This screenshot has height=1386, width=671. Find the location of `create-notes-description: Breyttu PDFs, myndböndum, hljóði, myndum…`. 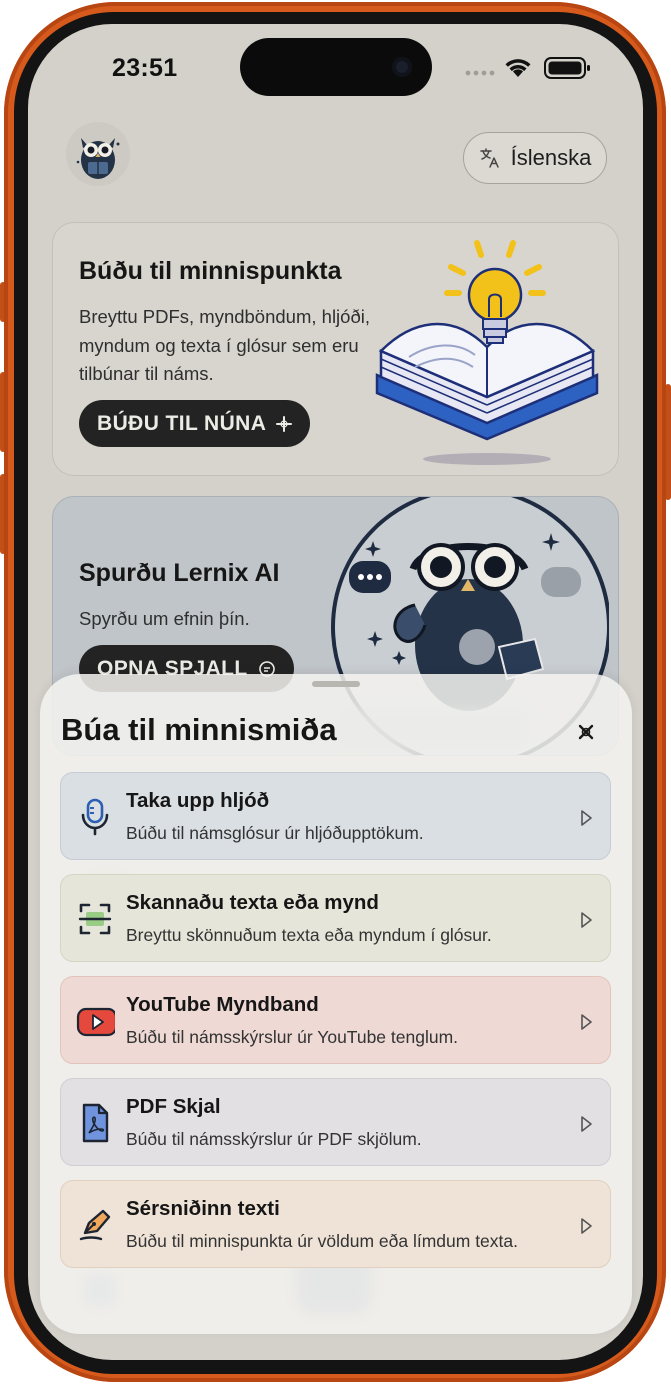

create-notes-description: Breyttu PDFs, myndböndum, hljóði, myndum… is located at coordinates (224, 345).